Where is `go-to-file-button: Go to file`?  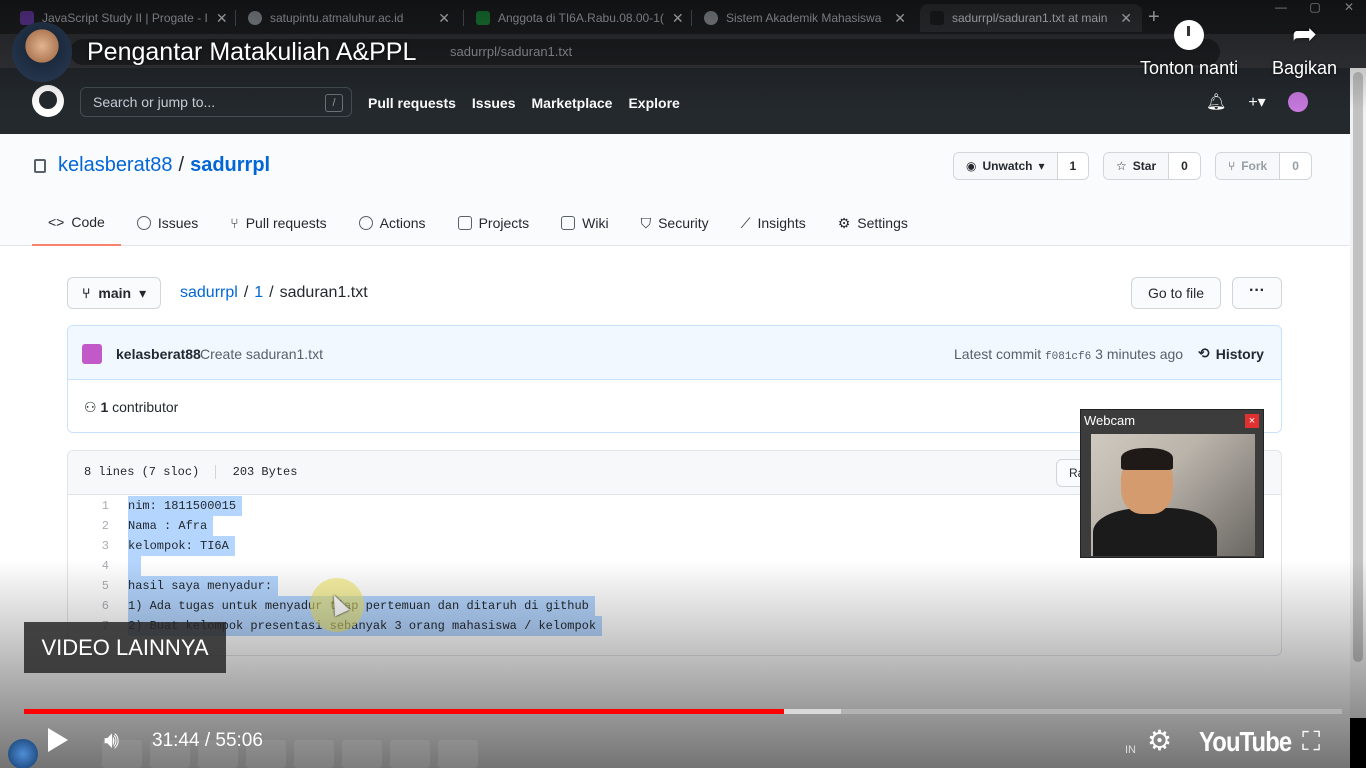 go-to-file-button: Go to file is located at coordinates (1176, 293).